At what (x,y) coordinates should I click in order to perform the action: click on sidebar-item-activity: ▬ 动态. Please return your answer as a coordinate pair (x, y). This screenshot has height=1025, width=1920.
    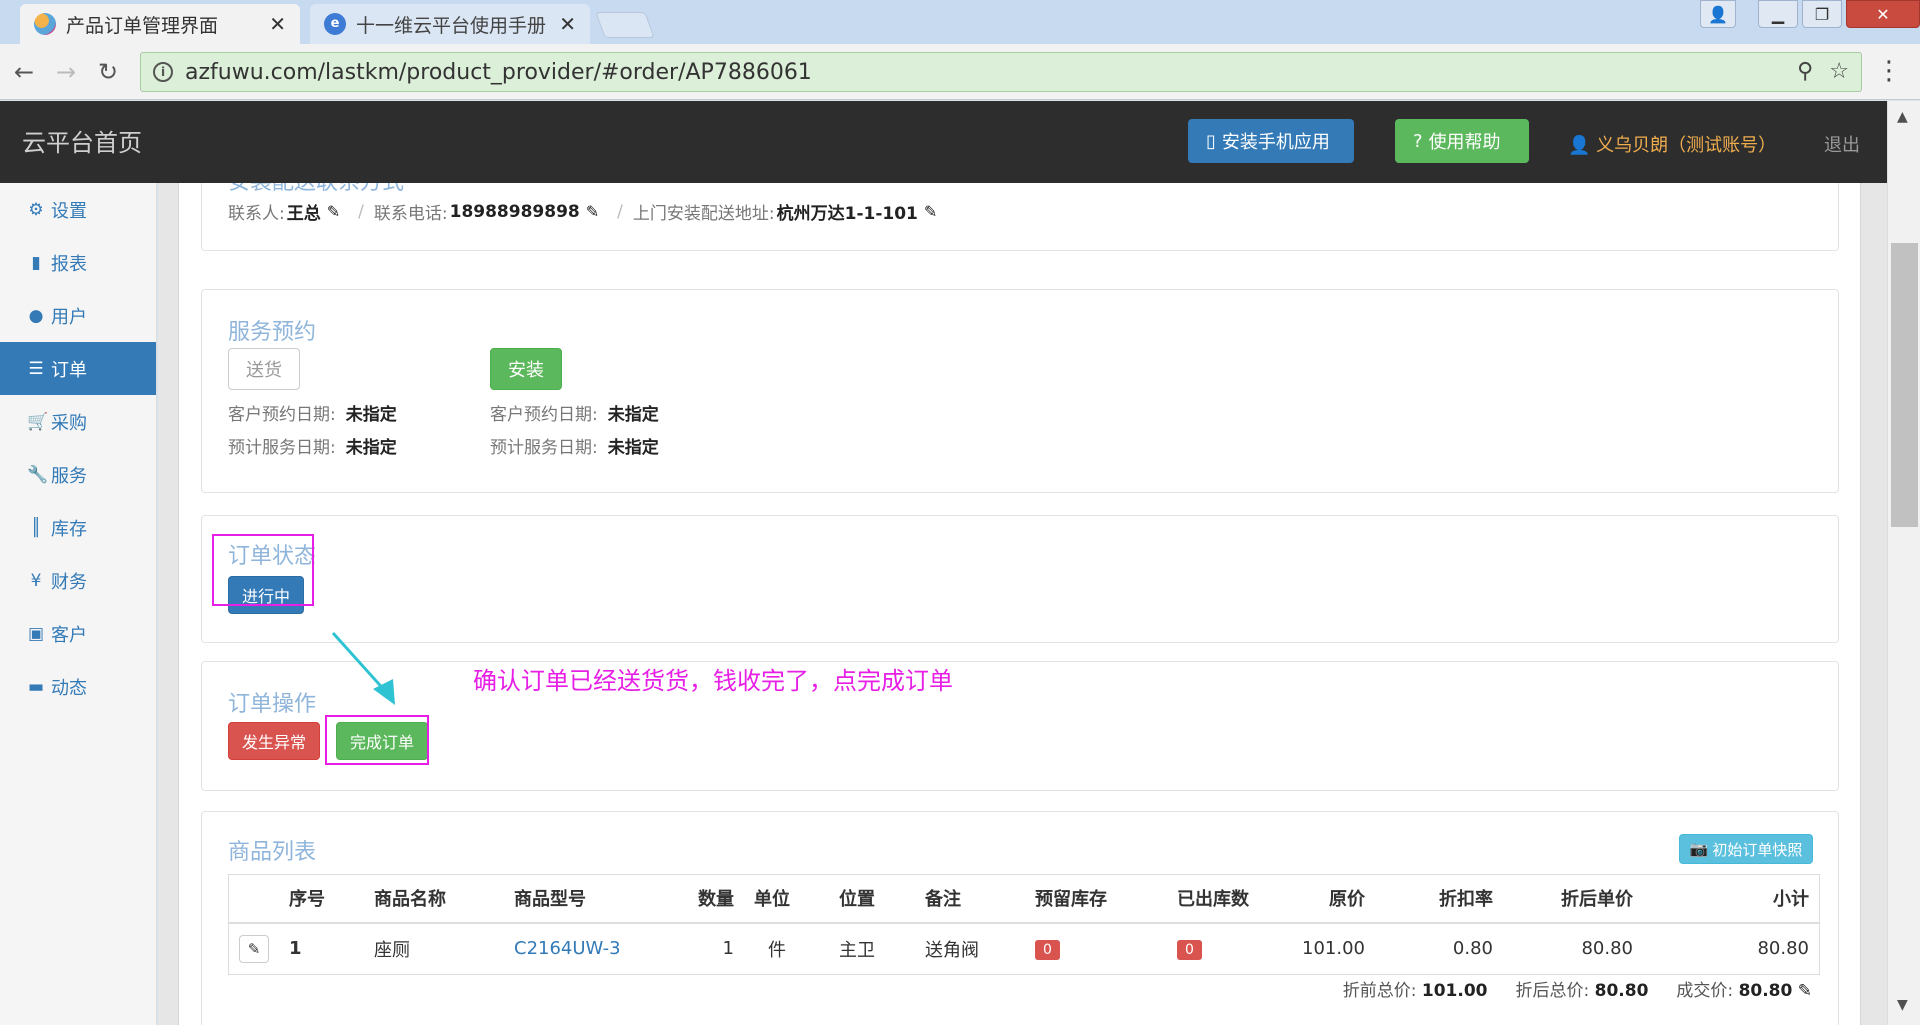
    Looking at the image, I should click on (78, 686).